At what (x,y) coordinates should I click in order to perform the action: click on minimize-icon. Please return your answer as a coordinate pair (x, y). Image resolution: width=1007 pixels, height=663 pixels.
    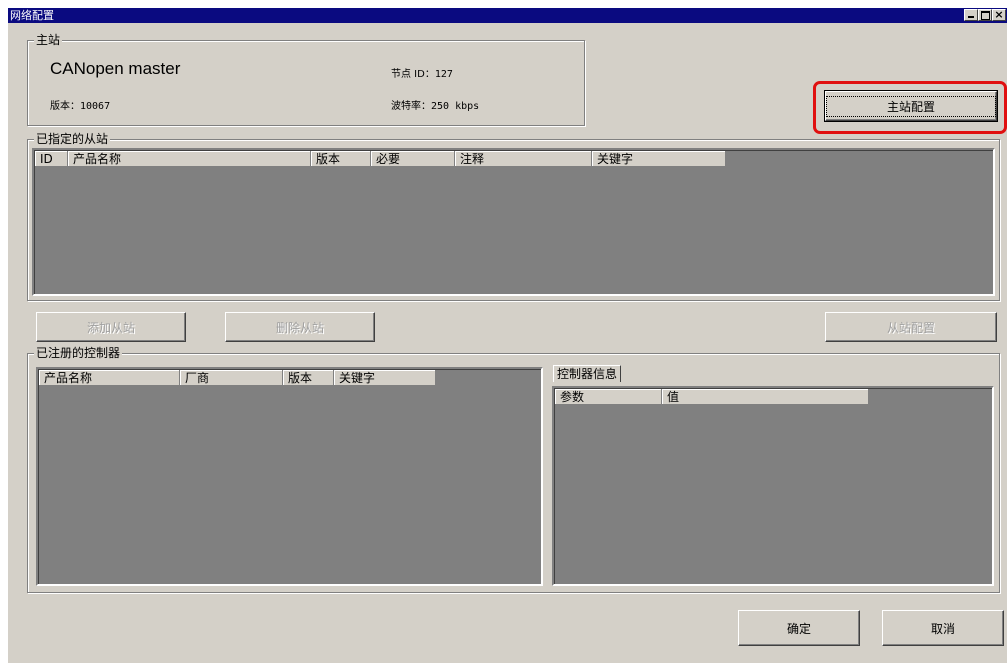
    Looking at the image, I should click on (971, 15).